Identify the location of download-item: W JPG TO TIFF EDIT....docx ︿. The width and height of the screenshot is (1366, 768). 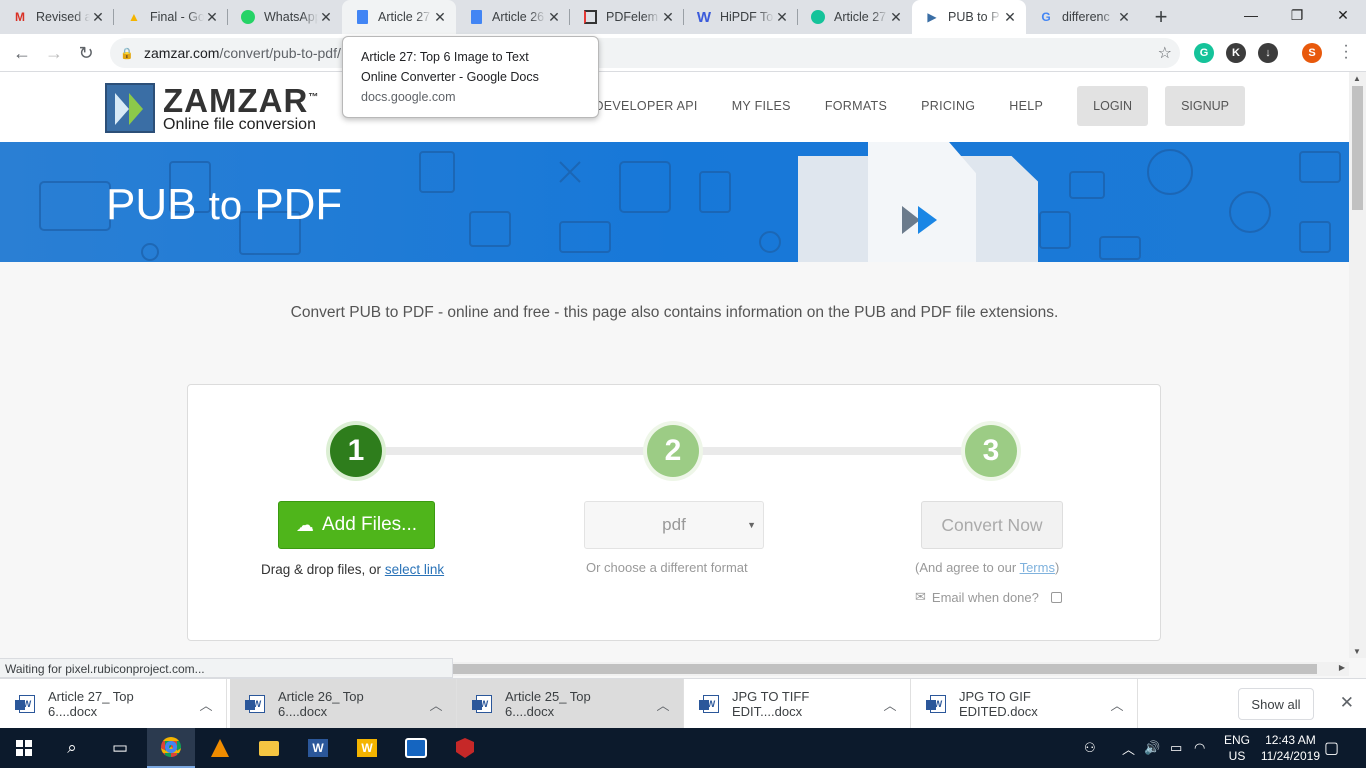
(797, 704).